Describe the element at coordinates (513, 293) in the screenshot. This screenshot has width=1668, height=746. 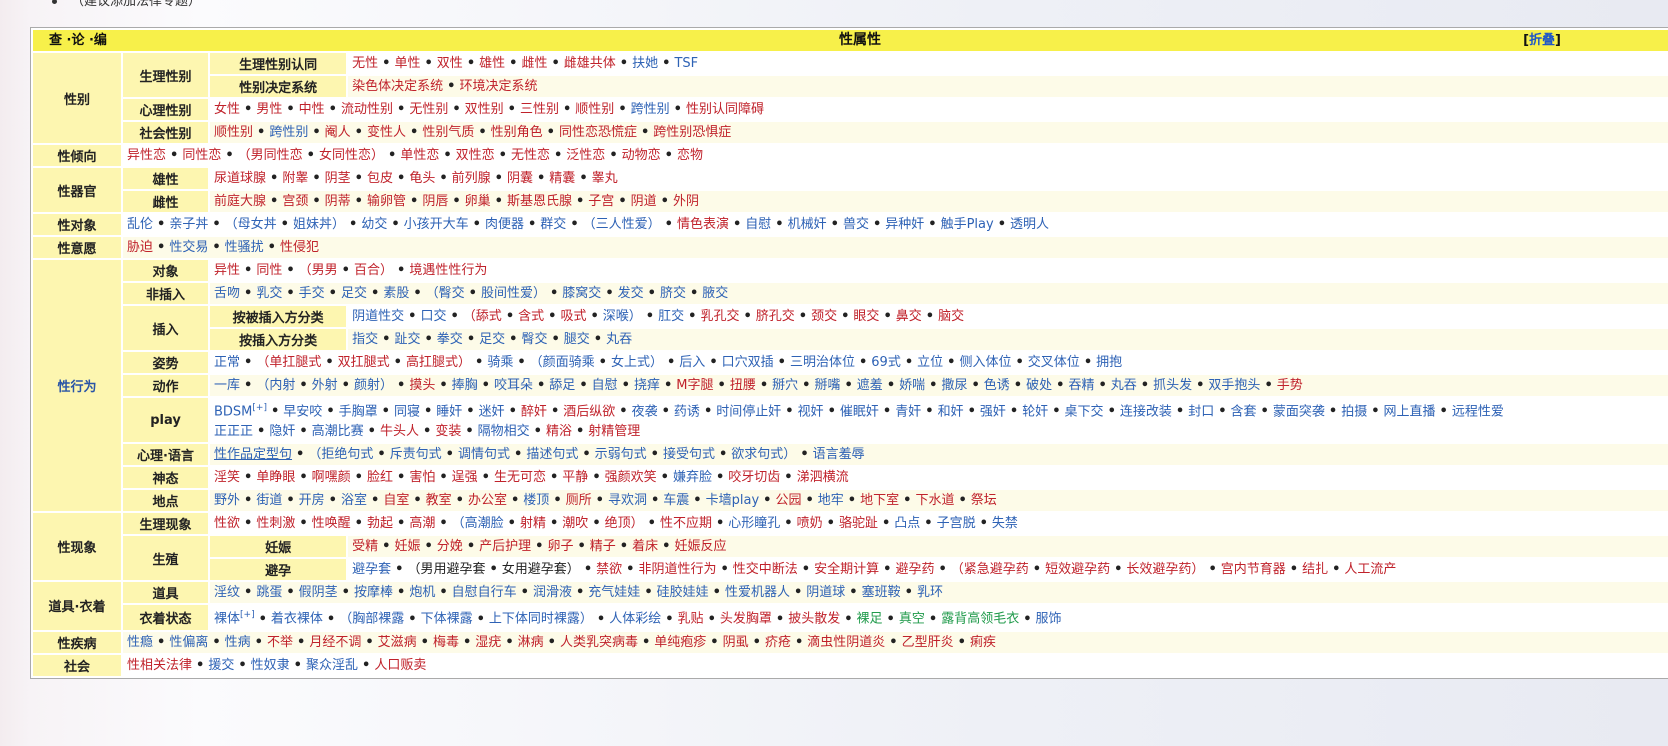
I see `nav-link: 股间性爱）` at that location.